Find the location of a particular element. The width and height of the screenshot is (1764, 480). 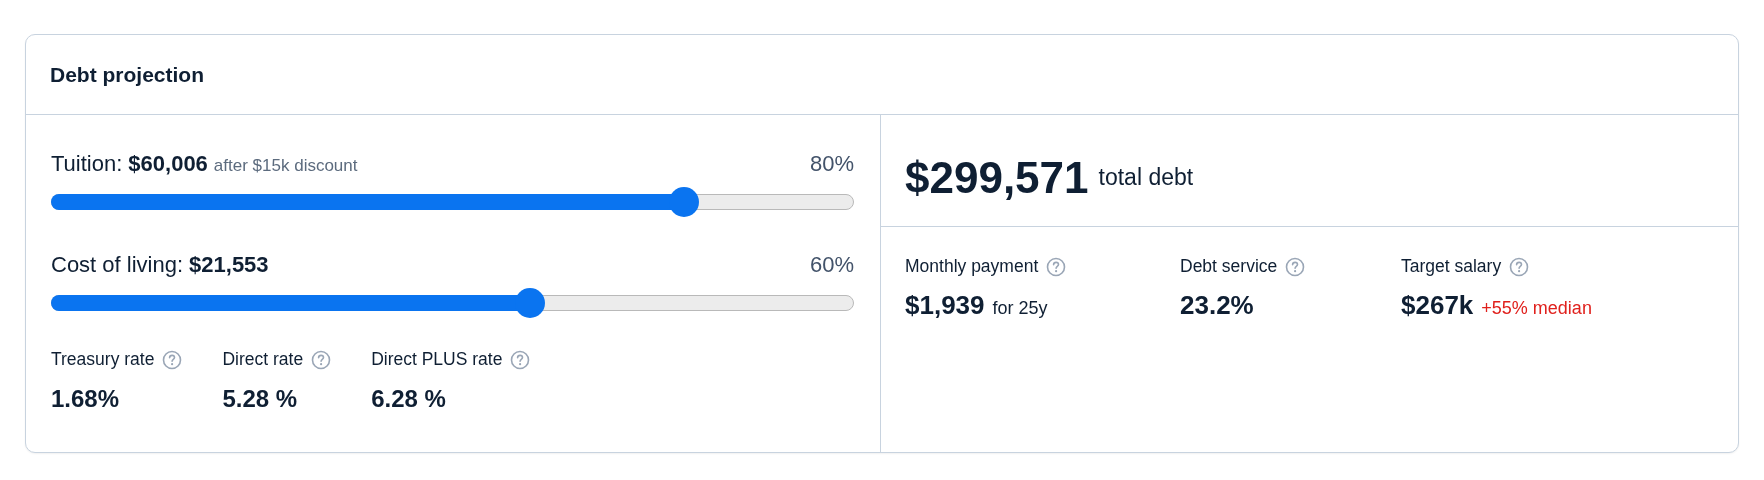

rate-value: 5.28 % is located at coordinates (260, 399).